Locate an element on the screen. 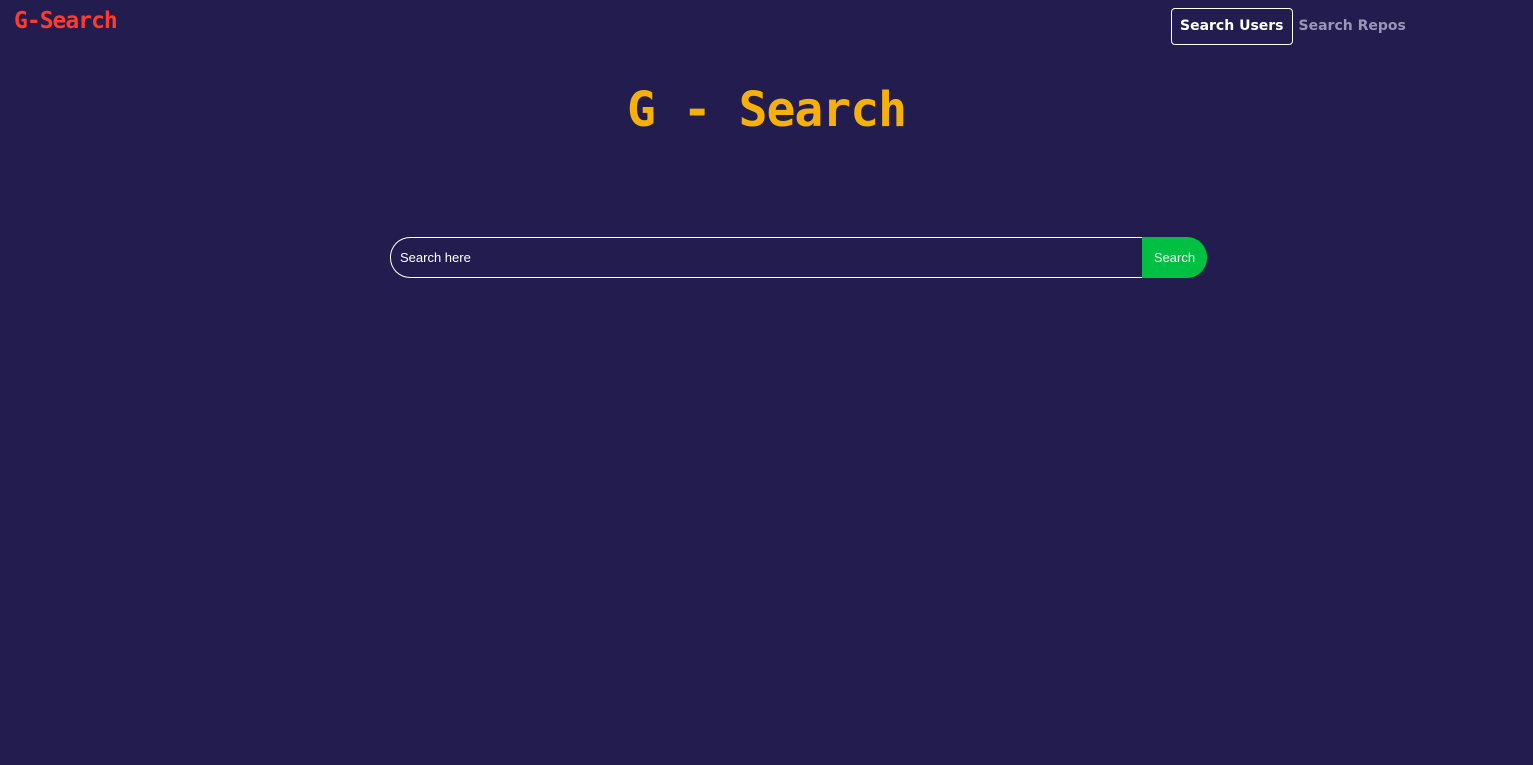 The height and width of the screenshot is (765, 1533). search-form: Search is located at coordinates (798, 257).